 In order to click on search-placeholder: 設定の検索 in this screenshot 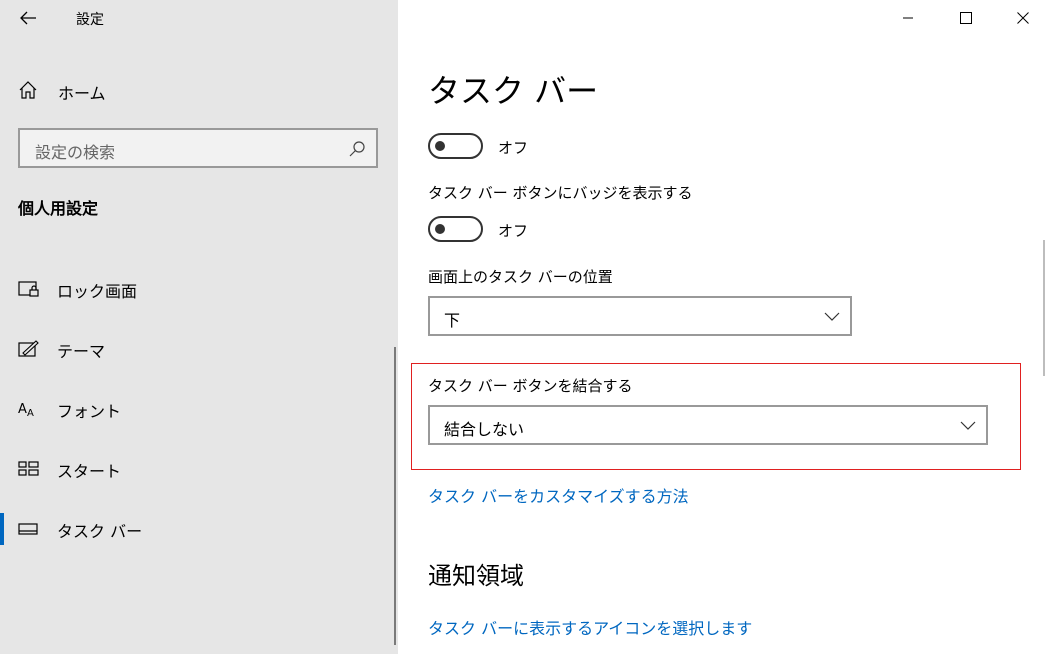, I will do `click(75, 152)`.